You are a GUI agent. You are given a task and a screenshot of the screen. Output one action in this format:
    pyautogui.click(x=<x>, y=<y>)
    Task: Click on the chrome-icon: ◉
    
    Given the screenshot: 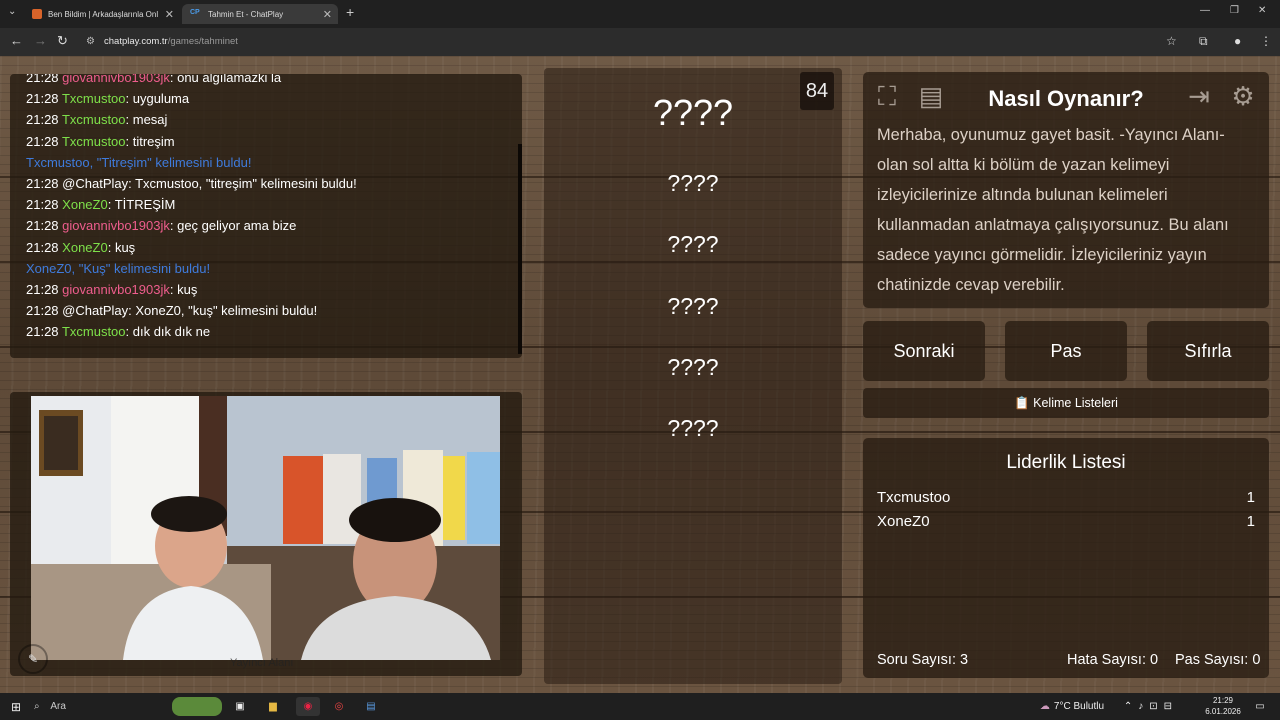 What is the action you would take?
    pyautogui.click(x=308, y=706)
    